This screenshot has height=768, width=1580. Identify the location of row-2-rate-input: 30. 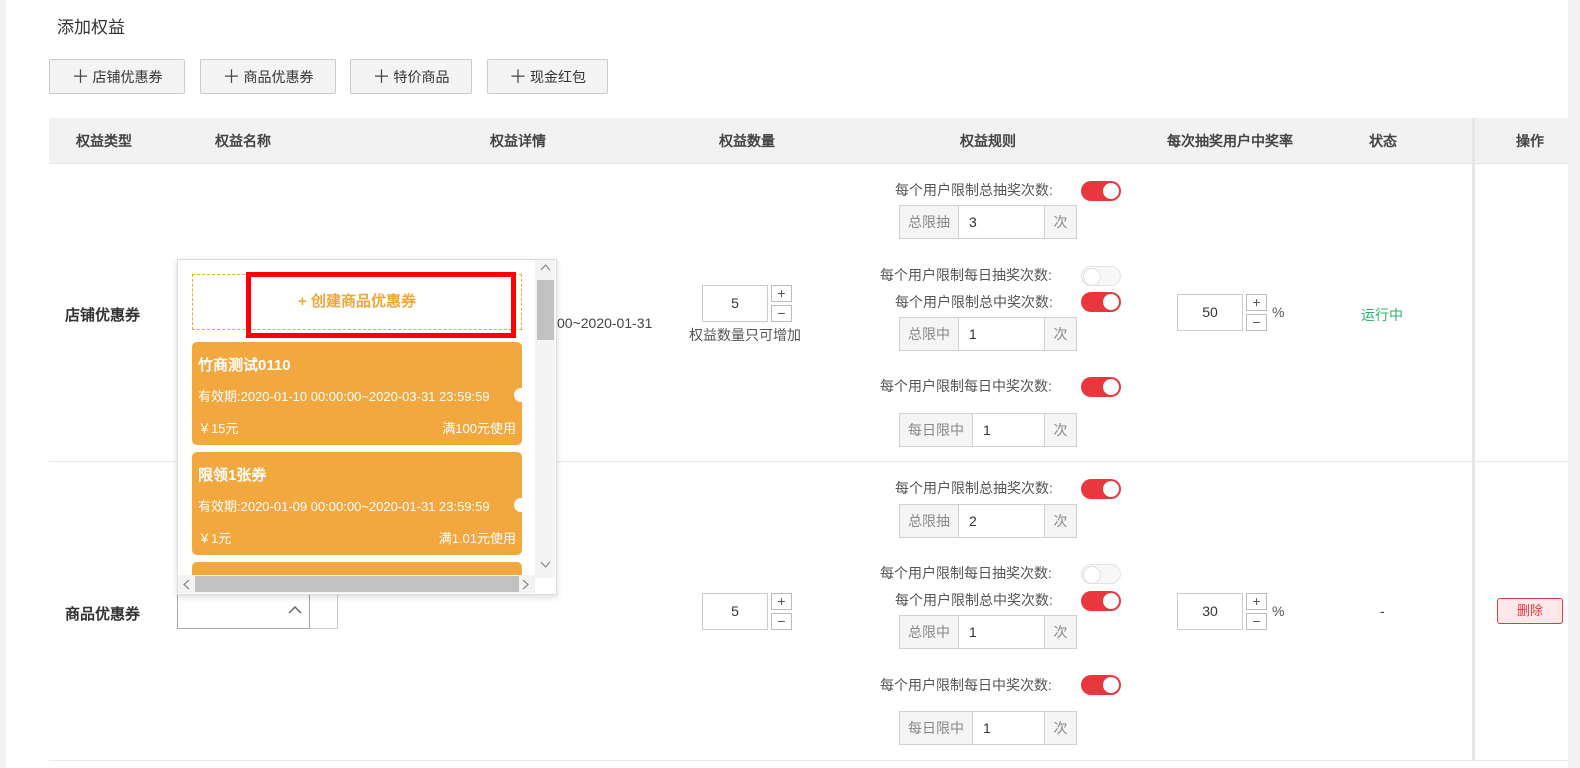
(1210, 611).